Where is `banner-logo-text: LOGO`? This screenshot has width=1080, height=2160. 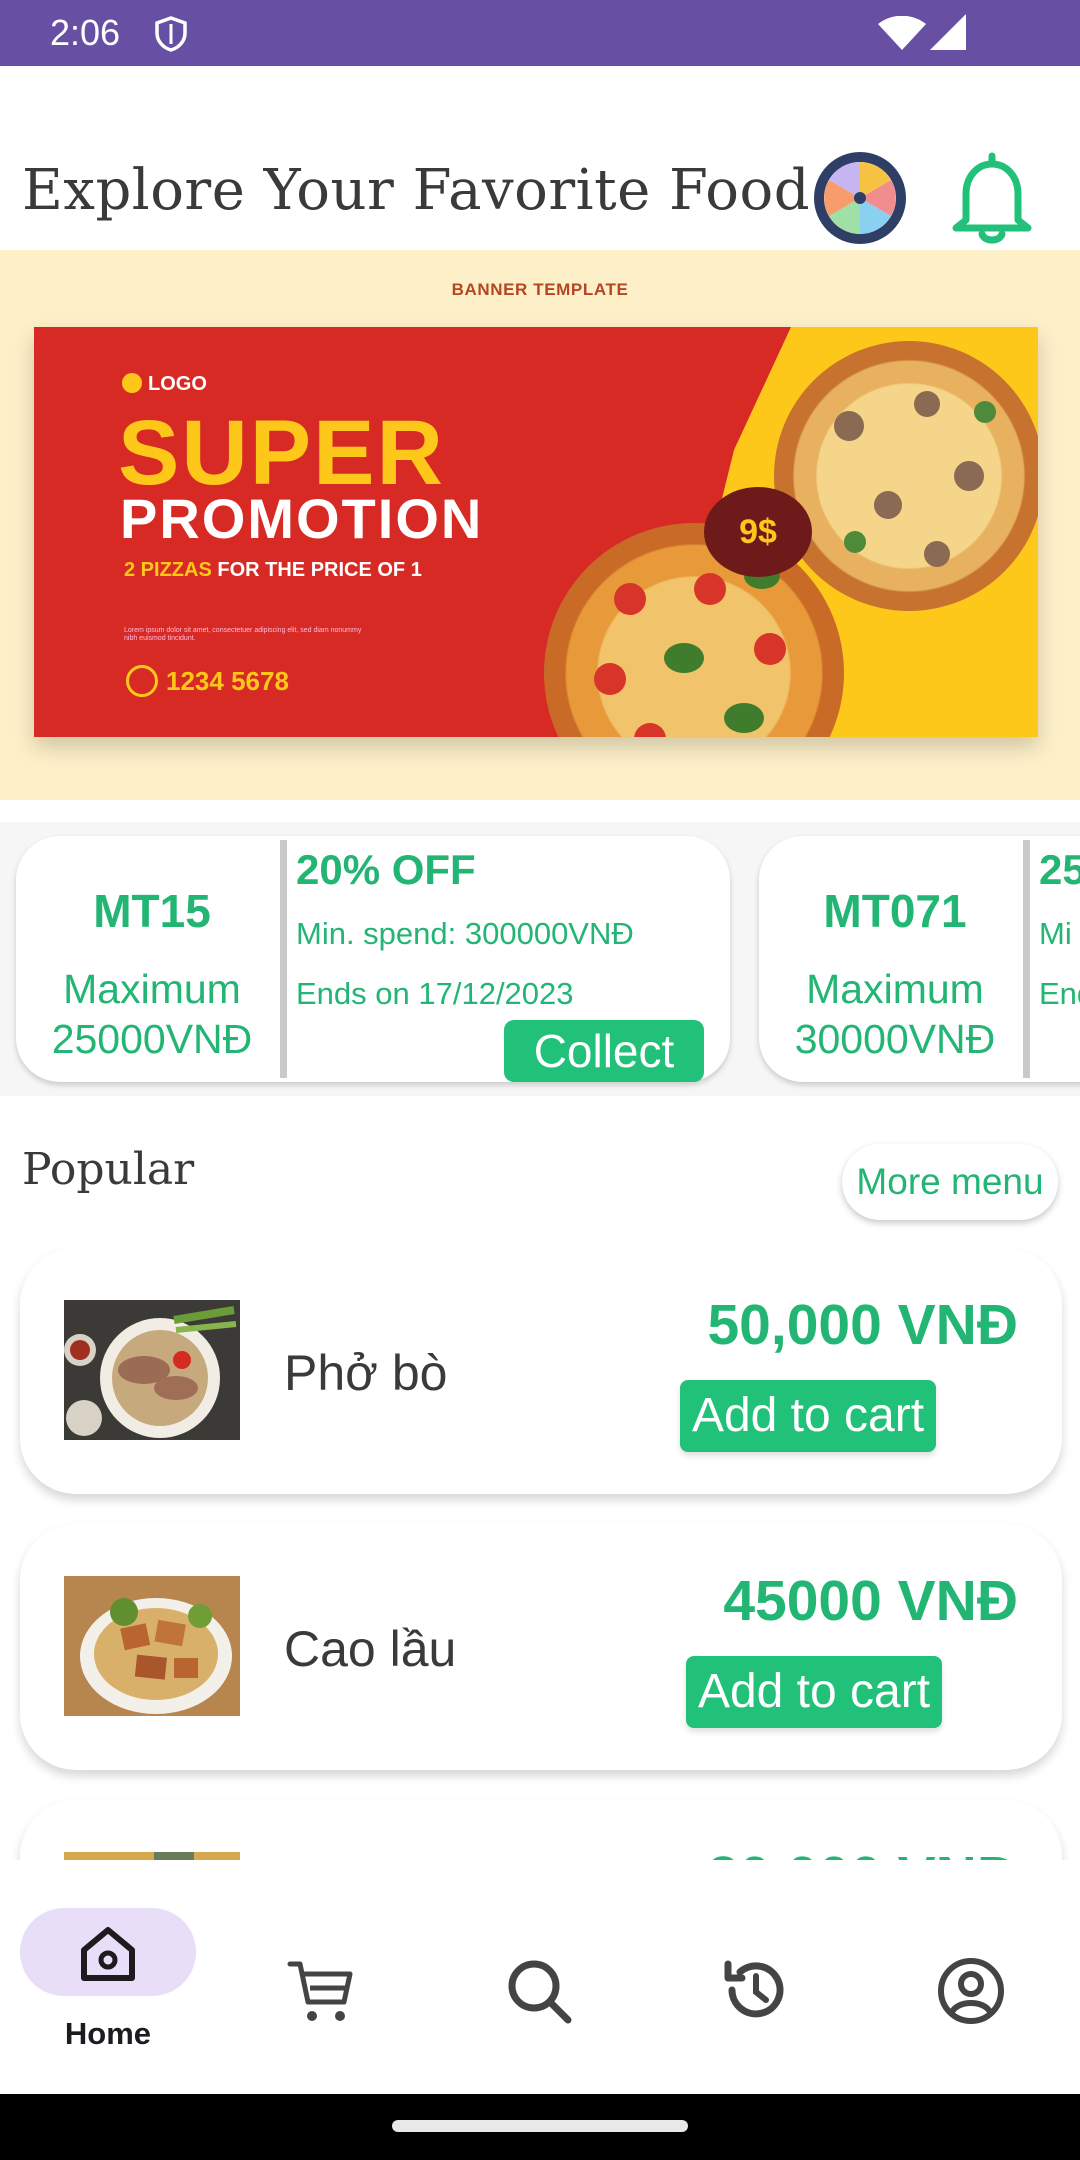 banner-logo-text: LOGO is located at coordinates (177, 384).